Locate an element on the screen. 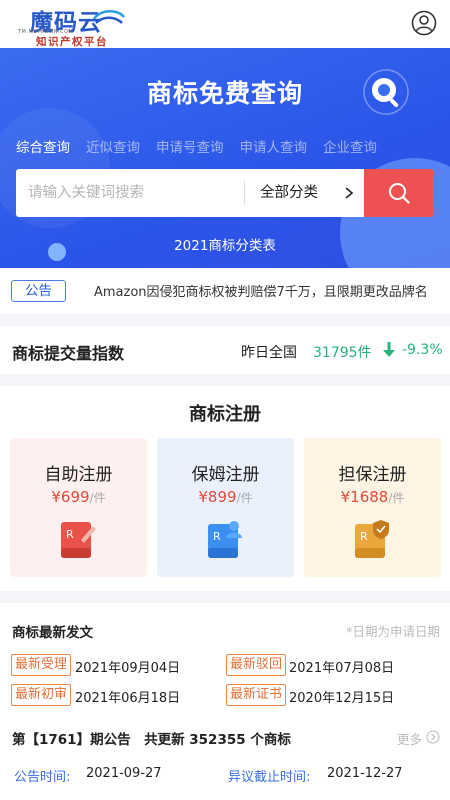 This screenshot has width=450, height=800. tag-latest-accepted: 最新受理 is located at coordinates (41, 665).